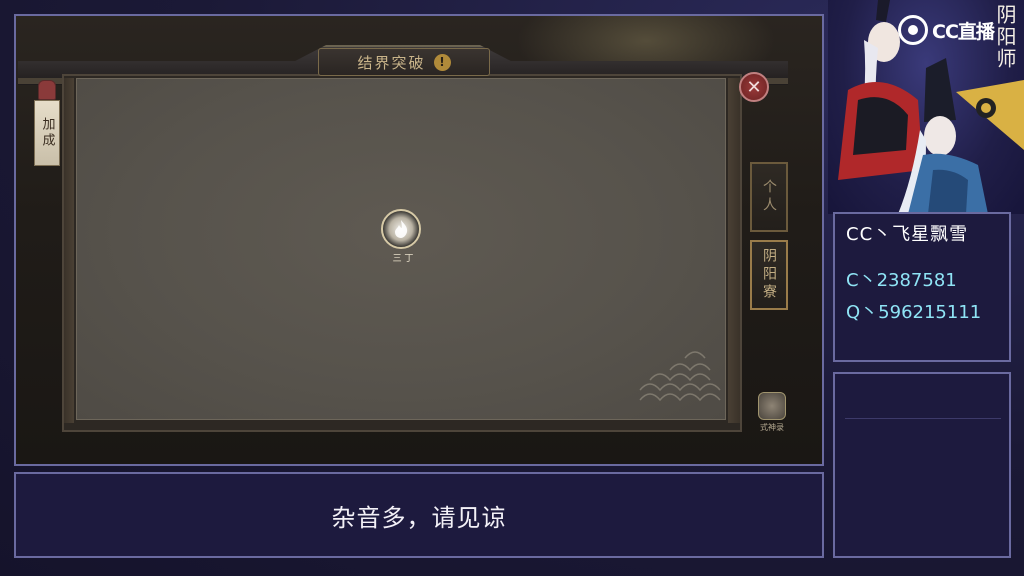  Describe the element at coordinates (901, 280) in the screenshot. I see `cc-room-id: C丶2387581` at that location.